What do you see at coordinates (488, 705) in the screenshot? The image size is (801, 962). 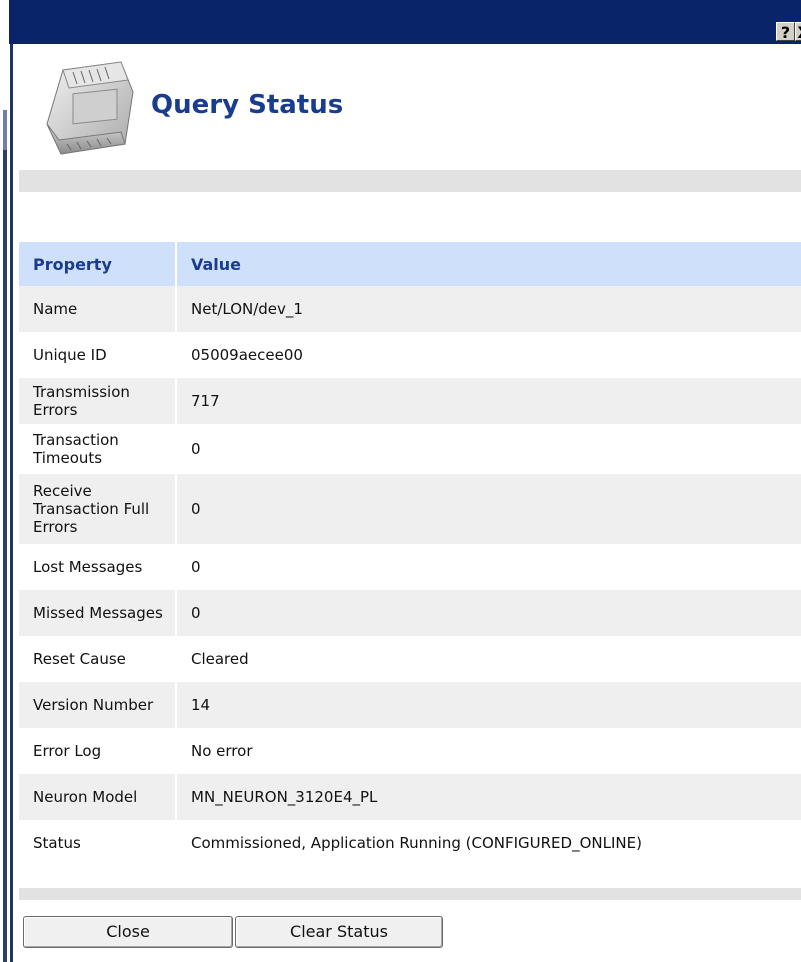 I see `value-cell: 14` at bounding box center [488, 705].